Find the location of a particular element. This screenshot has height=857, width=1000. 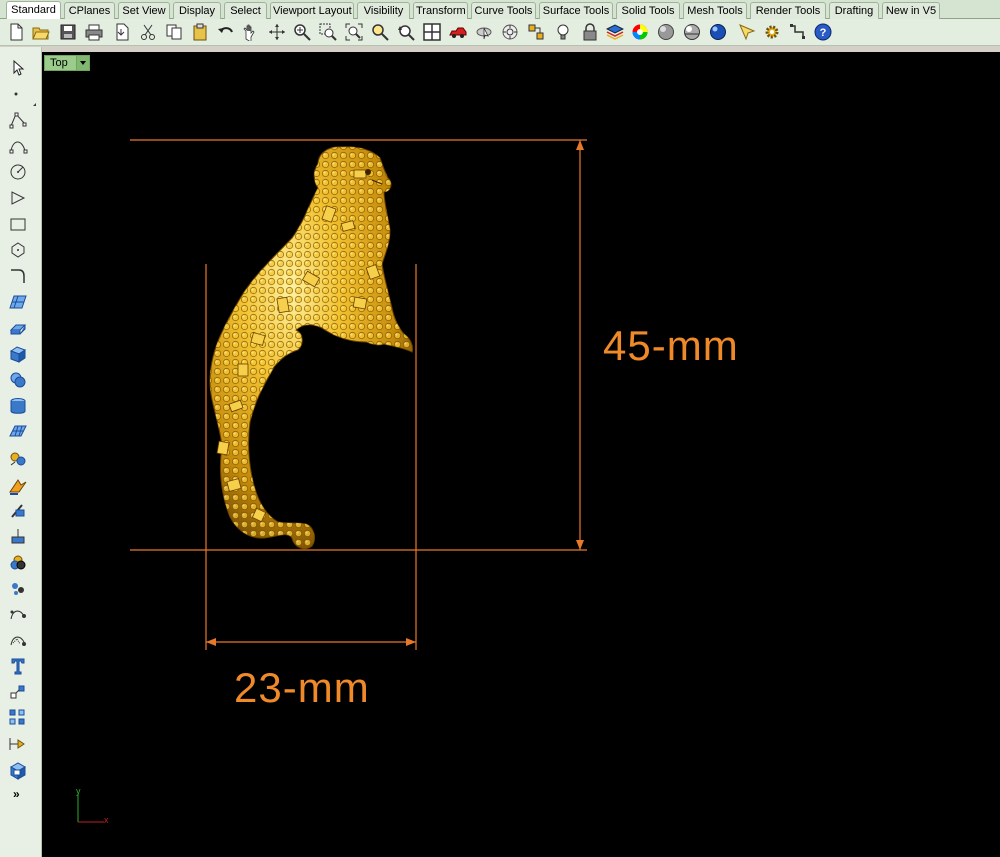

main-left-toolbar: » is located at coordinates (21, 452).